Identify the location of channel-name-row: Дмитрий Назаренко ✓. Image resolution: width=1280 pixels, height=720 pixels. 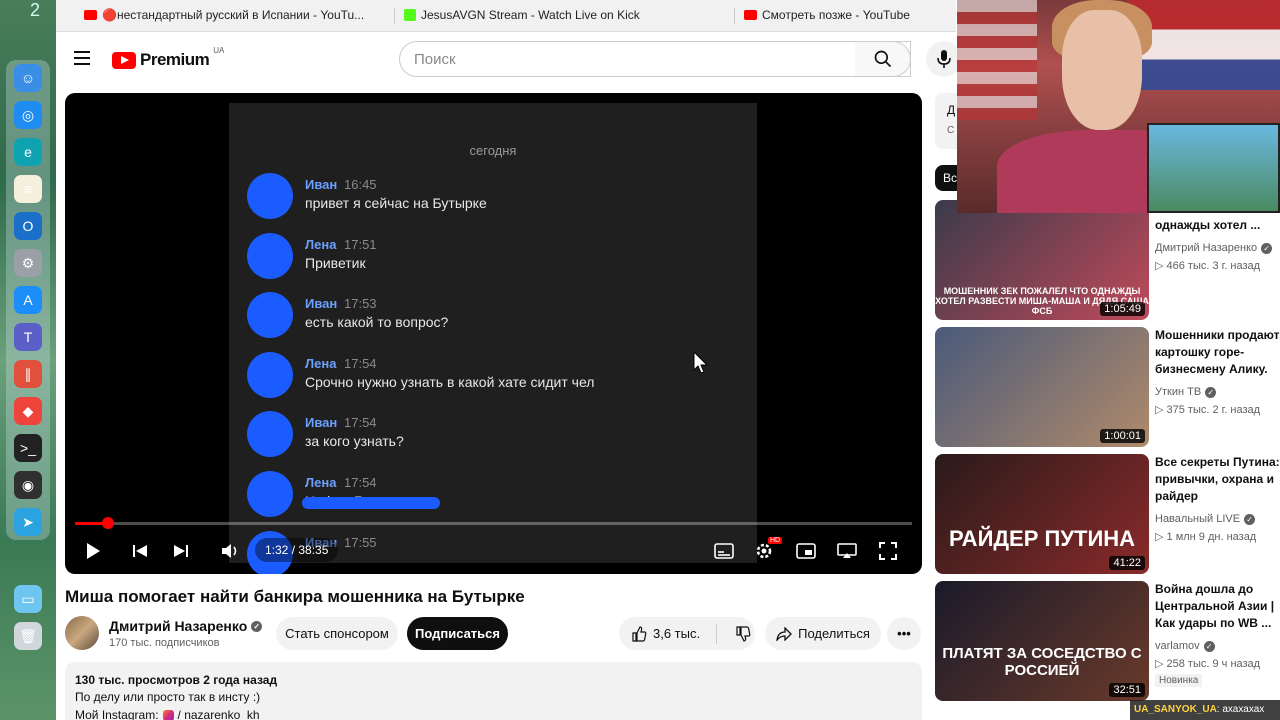
(186, 626).